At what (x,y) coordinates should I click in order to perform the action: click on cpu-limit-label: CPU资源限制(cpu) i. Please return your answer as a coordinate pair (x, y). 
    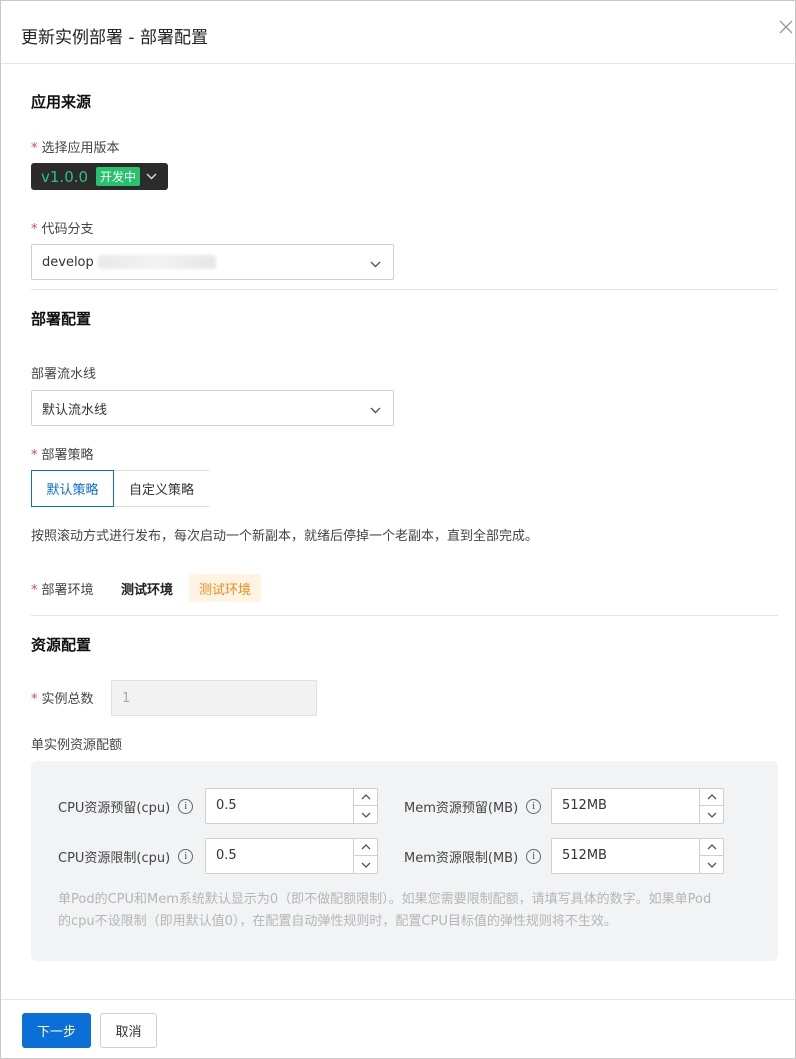
    Looking at the image, I should click on (126, 856).